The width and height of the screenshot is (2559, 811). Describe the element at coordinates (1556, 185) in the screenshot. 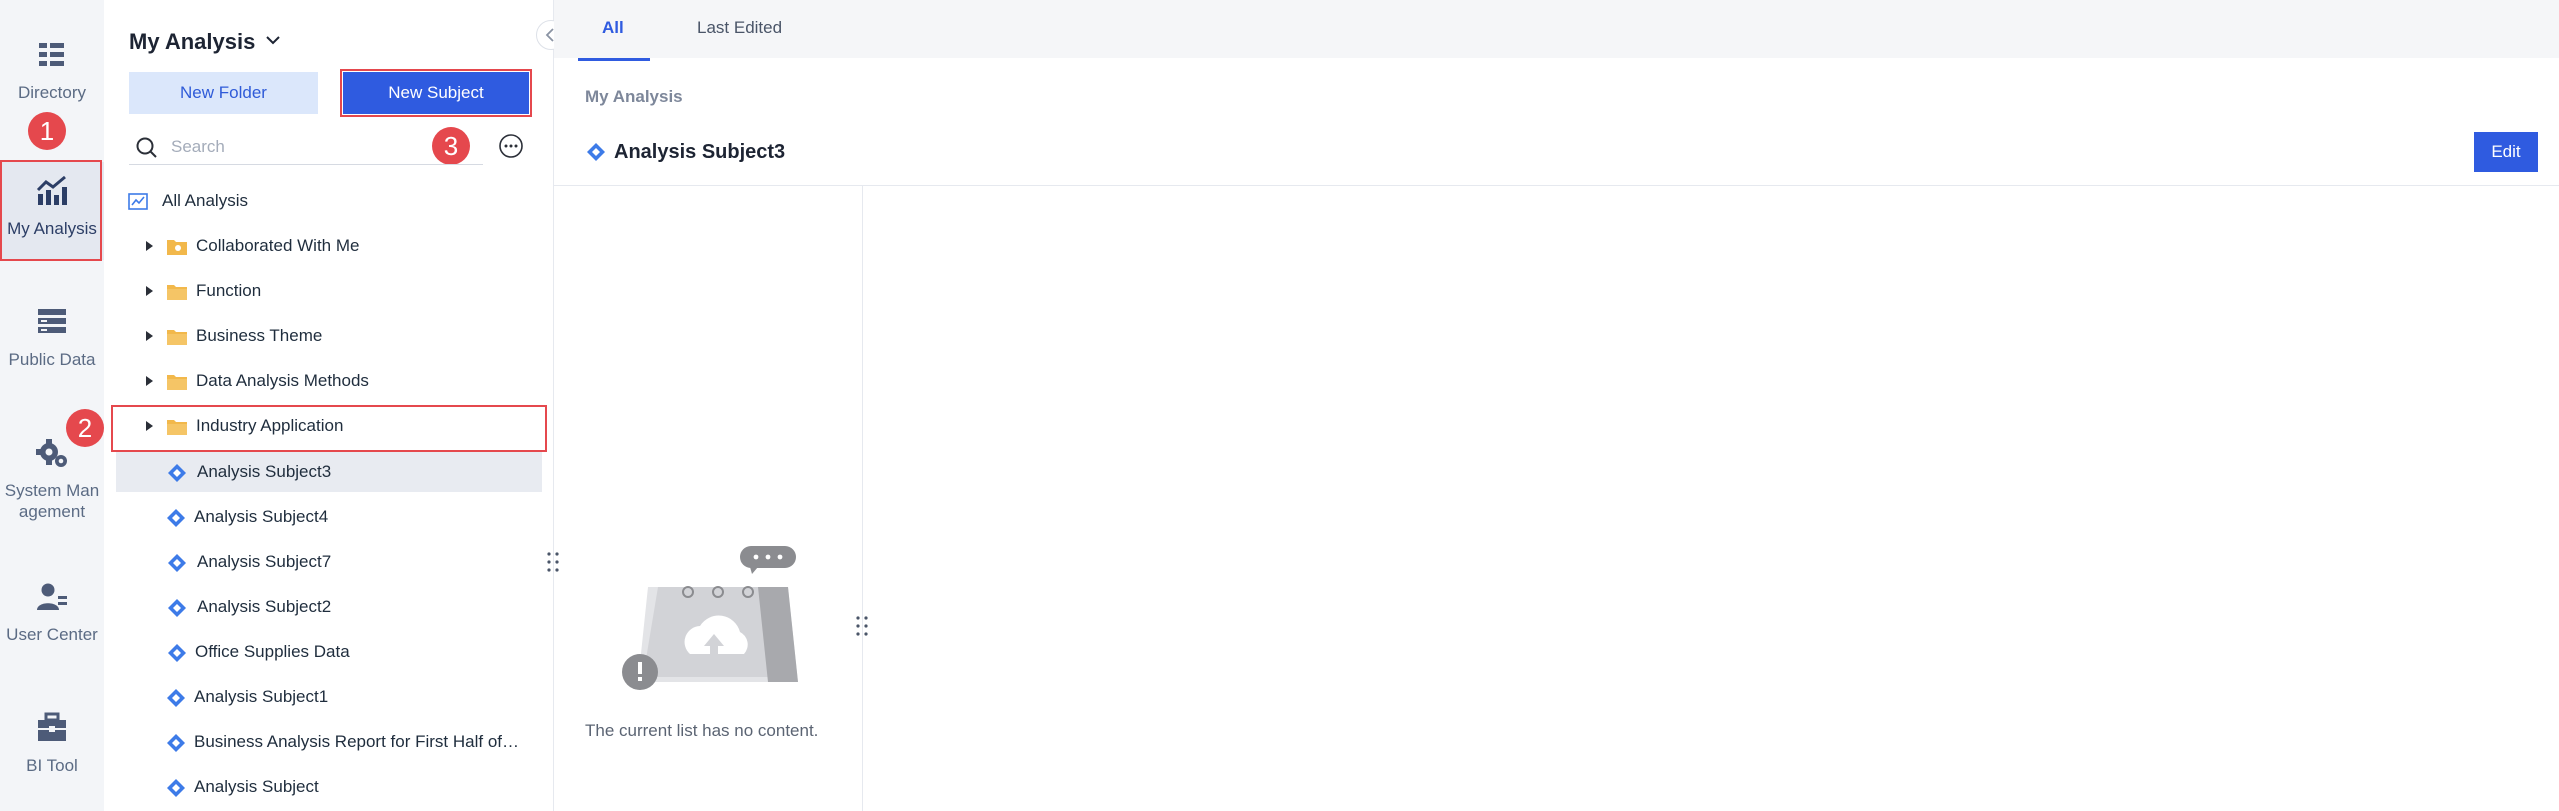

I see `header-divider` at that location.